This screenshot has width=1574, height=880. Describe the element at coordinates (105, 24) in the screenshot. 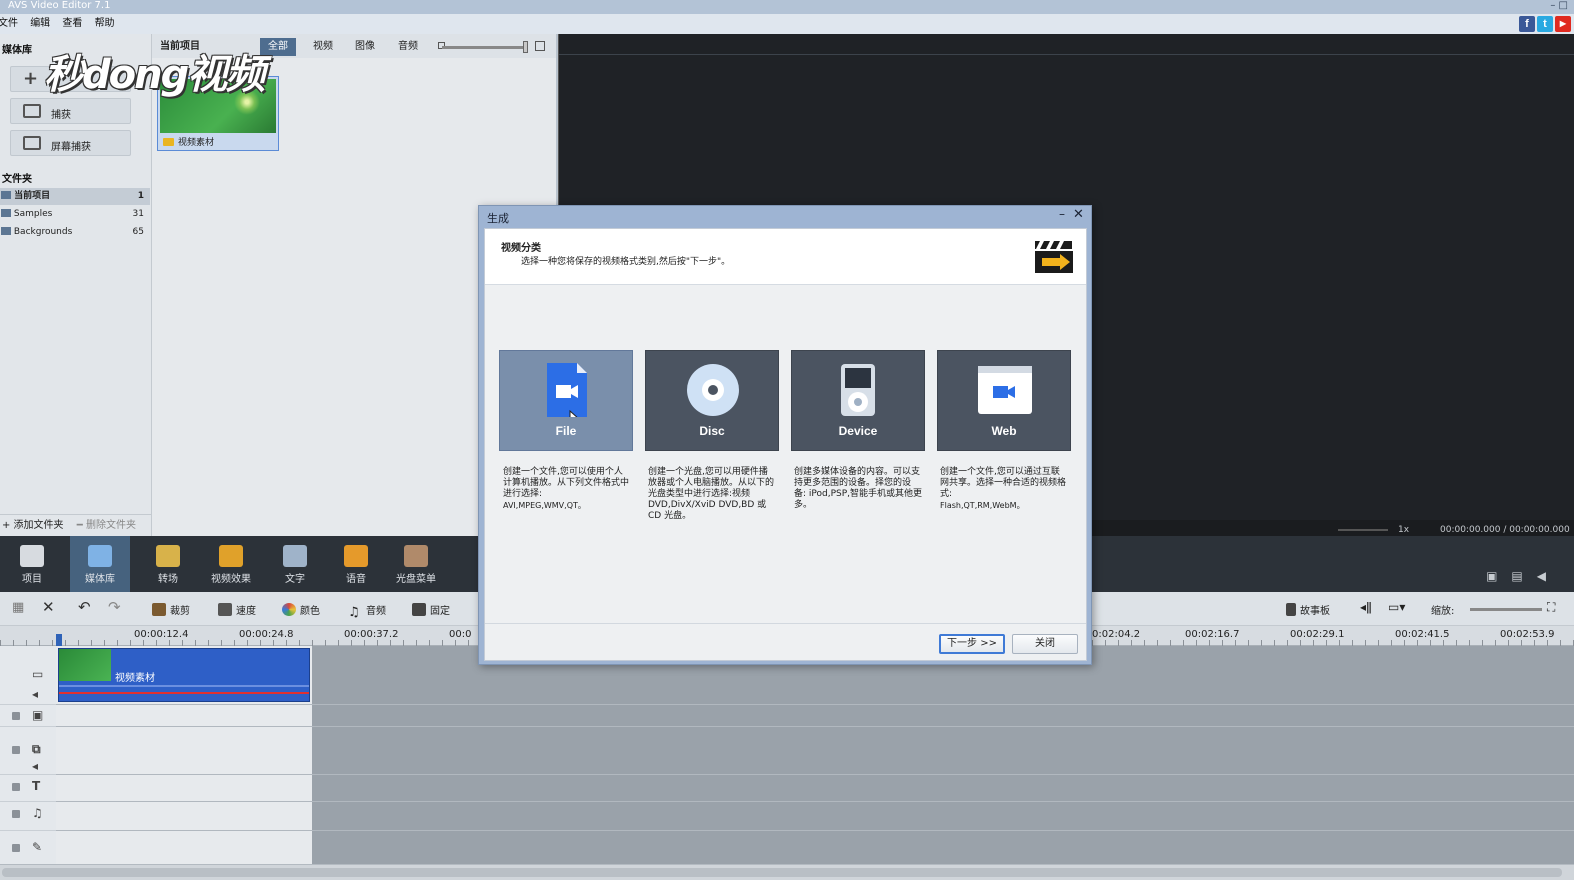

I see `menu-help: 帮助` at that location.